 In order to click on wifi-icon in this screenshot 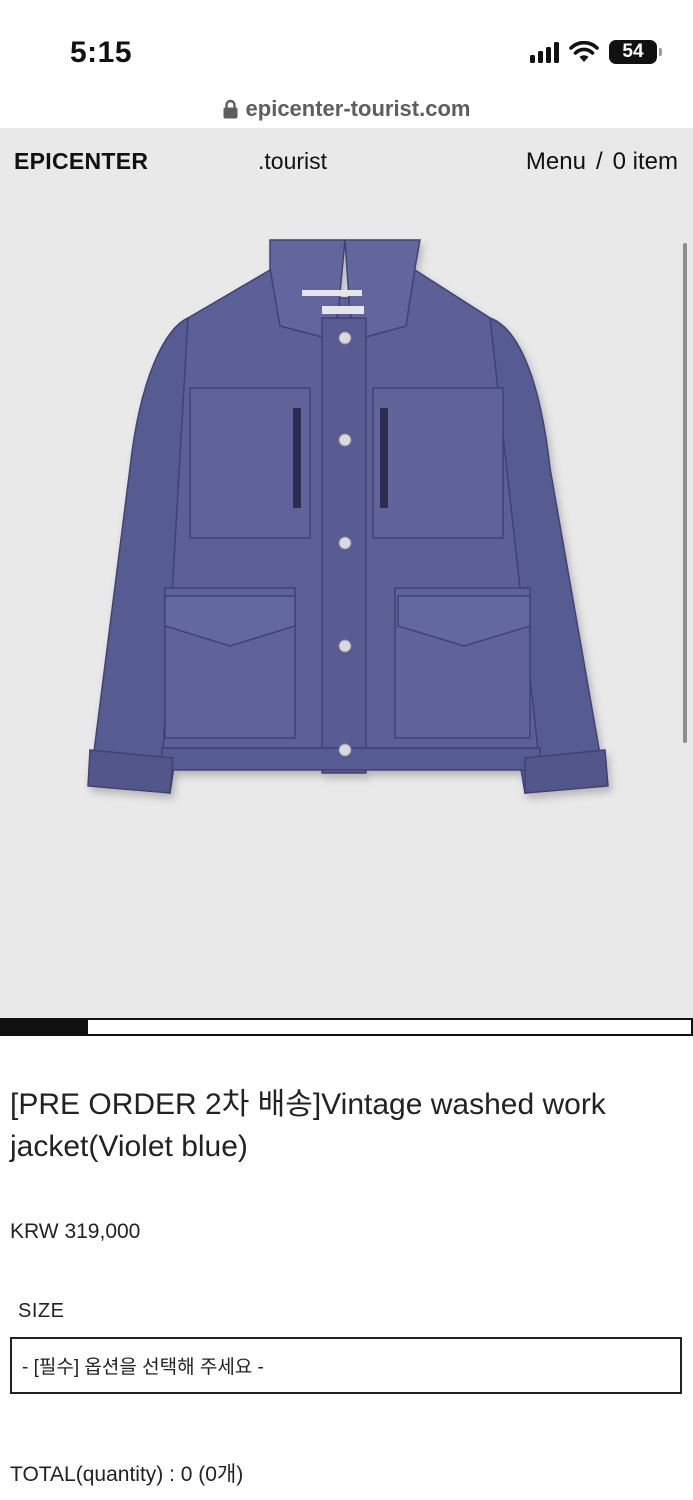, I will do `click(584, 51)`.